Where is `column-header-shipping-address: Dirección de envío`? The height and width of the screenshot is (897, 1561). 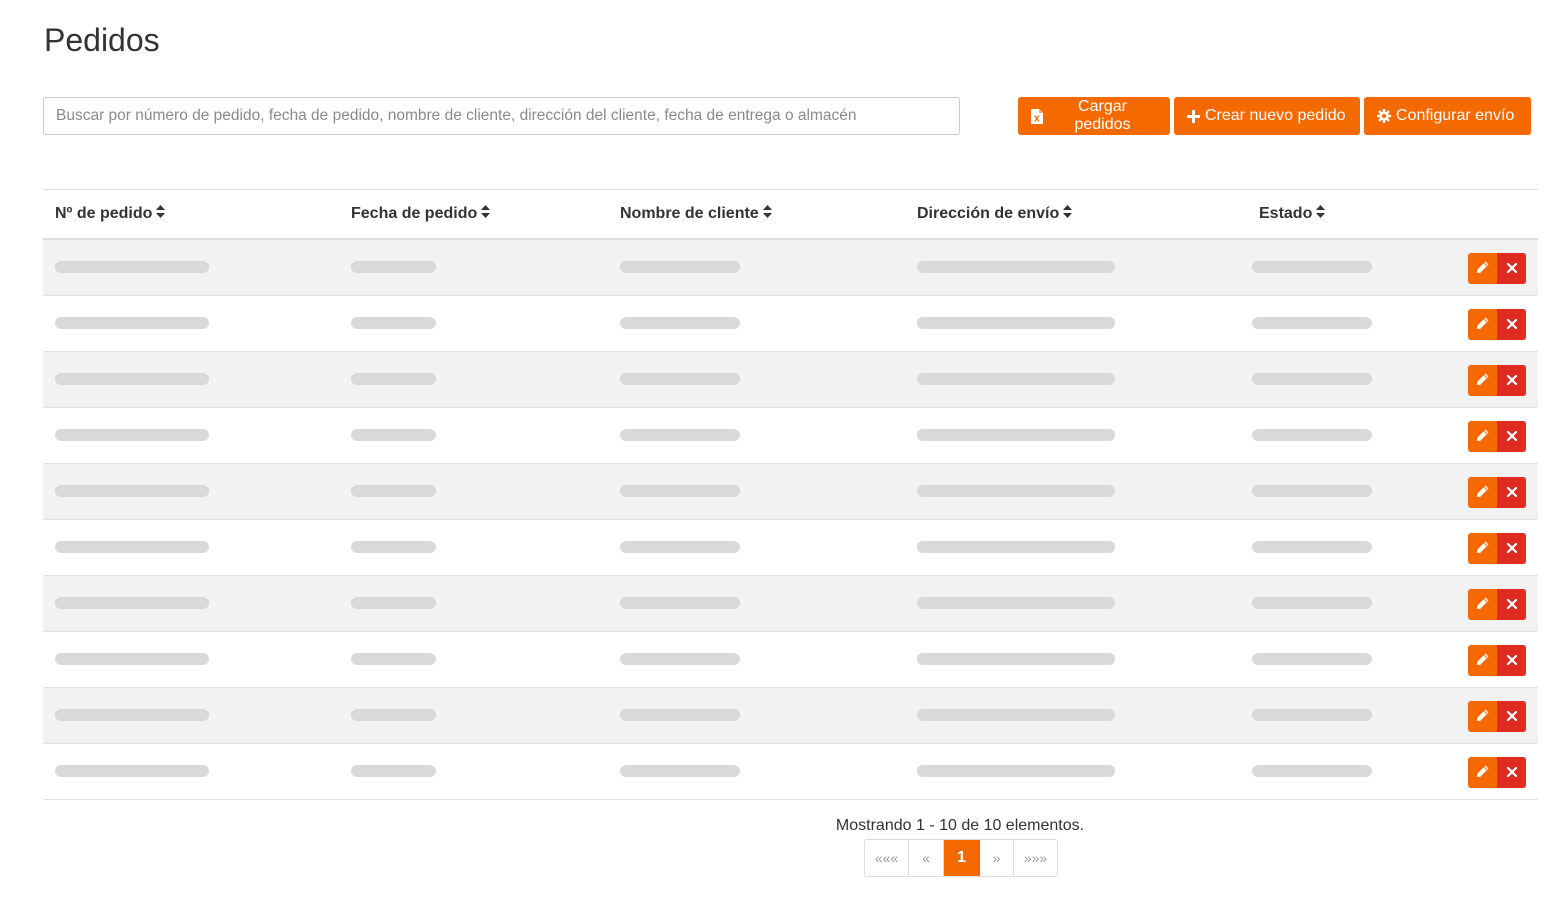 column-header-shipping-address: Dirección de envío is located at coordinates (995, 214).